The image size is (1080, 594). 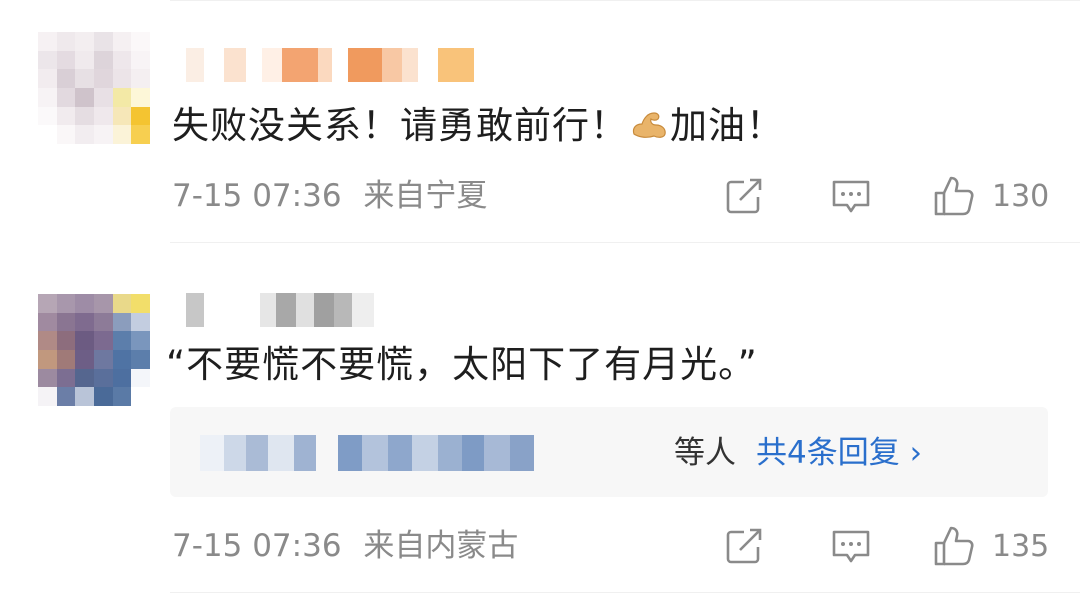 I want to click on comment-meta: 7-15 07:36 来自宁夏, so click(x=329, y=196).